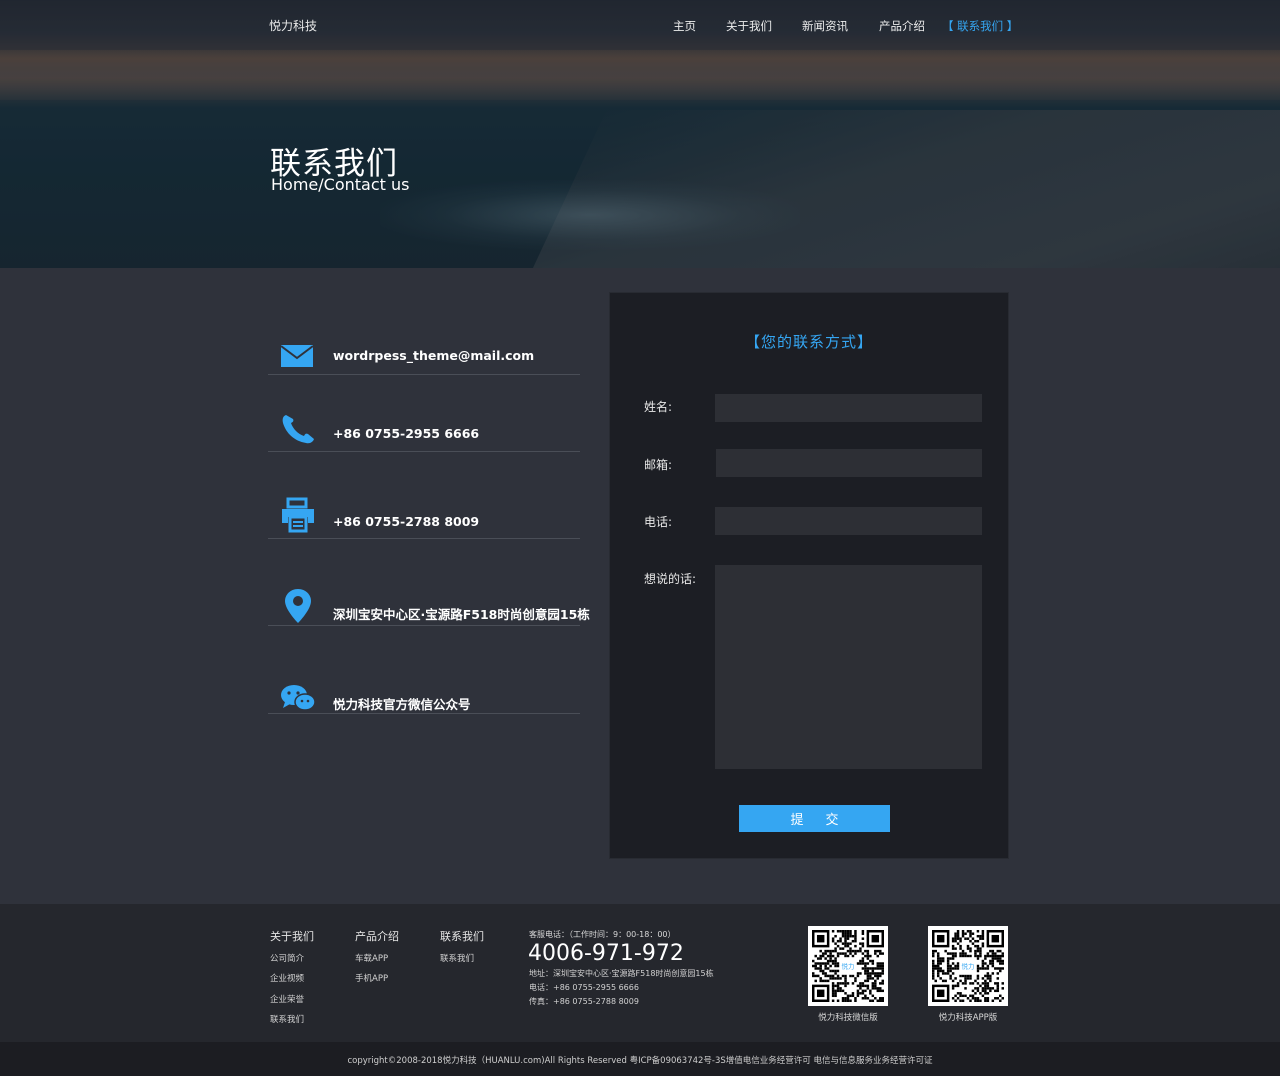 The image size is (1280, 1076). I want to click on site-logo: 悦力科技, so click(293, 25).